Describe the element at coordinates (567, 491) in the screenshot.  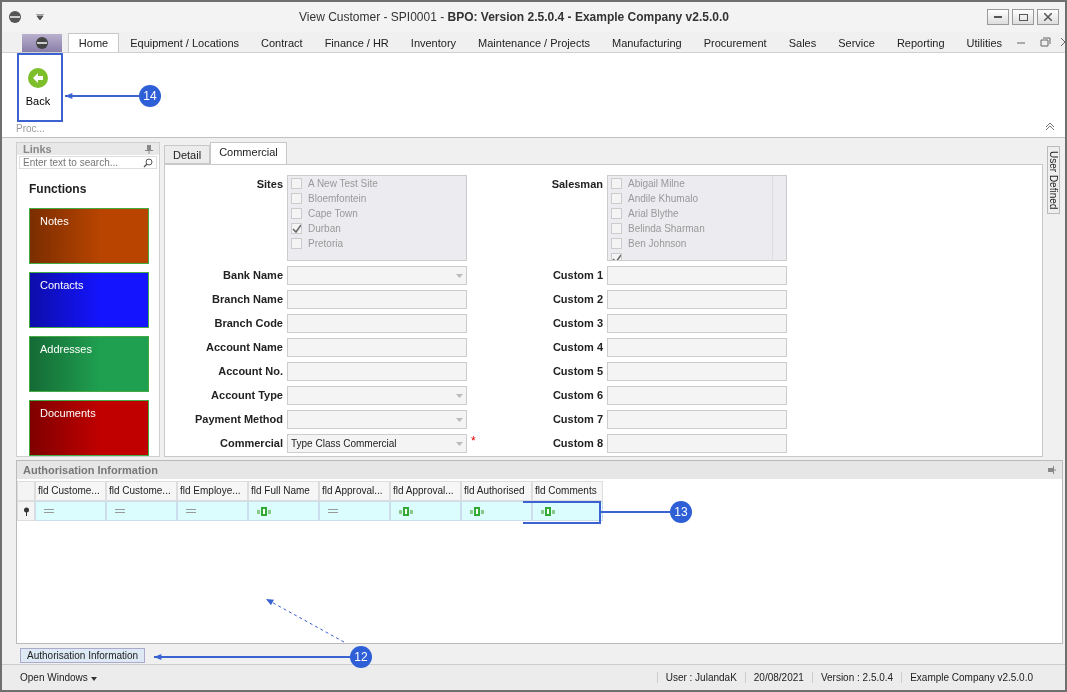
I see `column-header: fld Comments` at that location.